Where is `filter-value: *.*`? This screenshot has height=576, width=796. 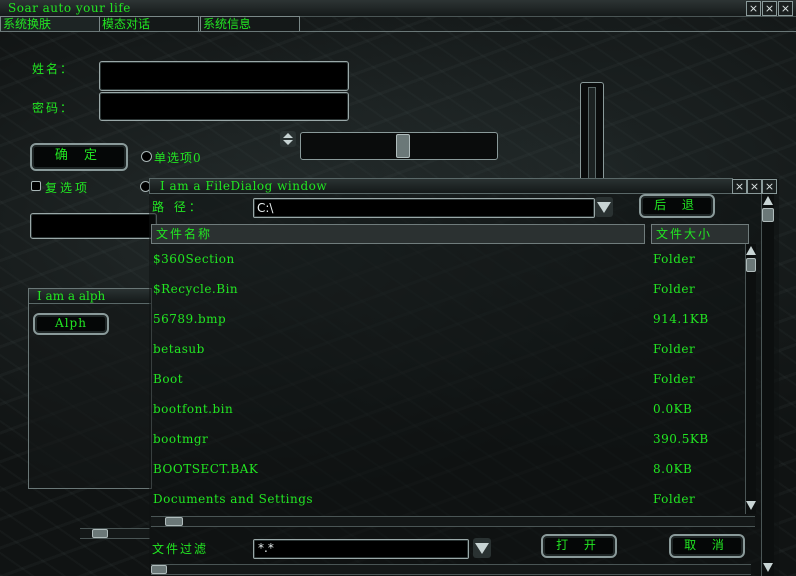
filter-value: *.* is located at coordinates (266, 548).